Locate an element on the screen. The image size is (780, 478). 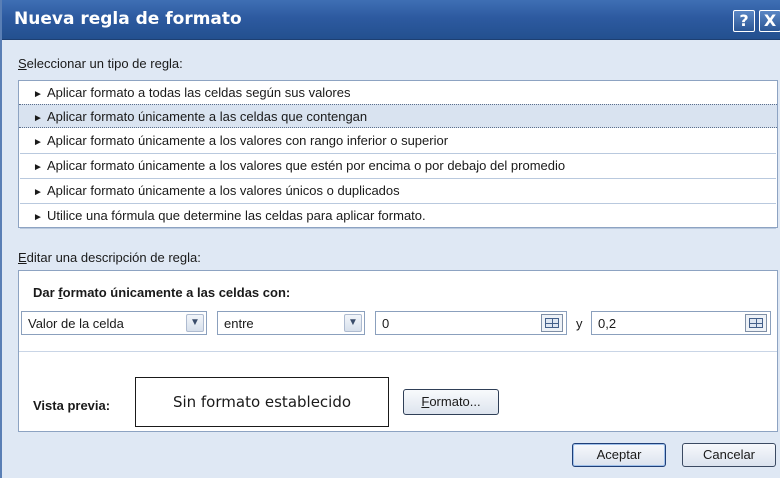
preview-label: Vista previa: is located at coordinates (72, 405).